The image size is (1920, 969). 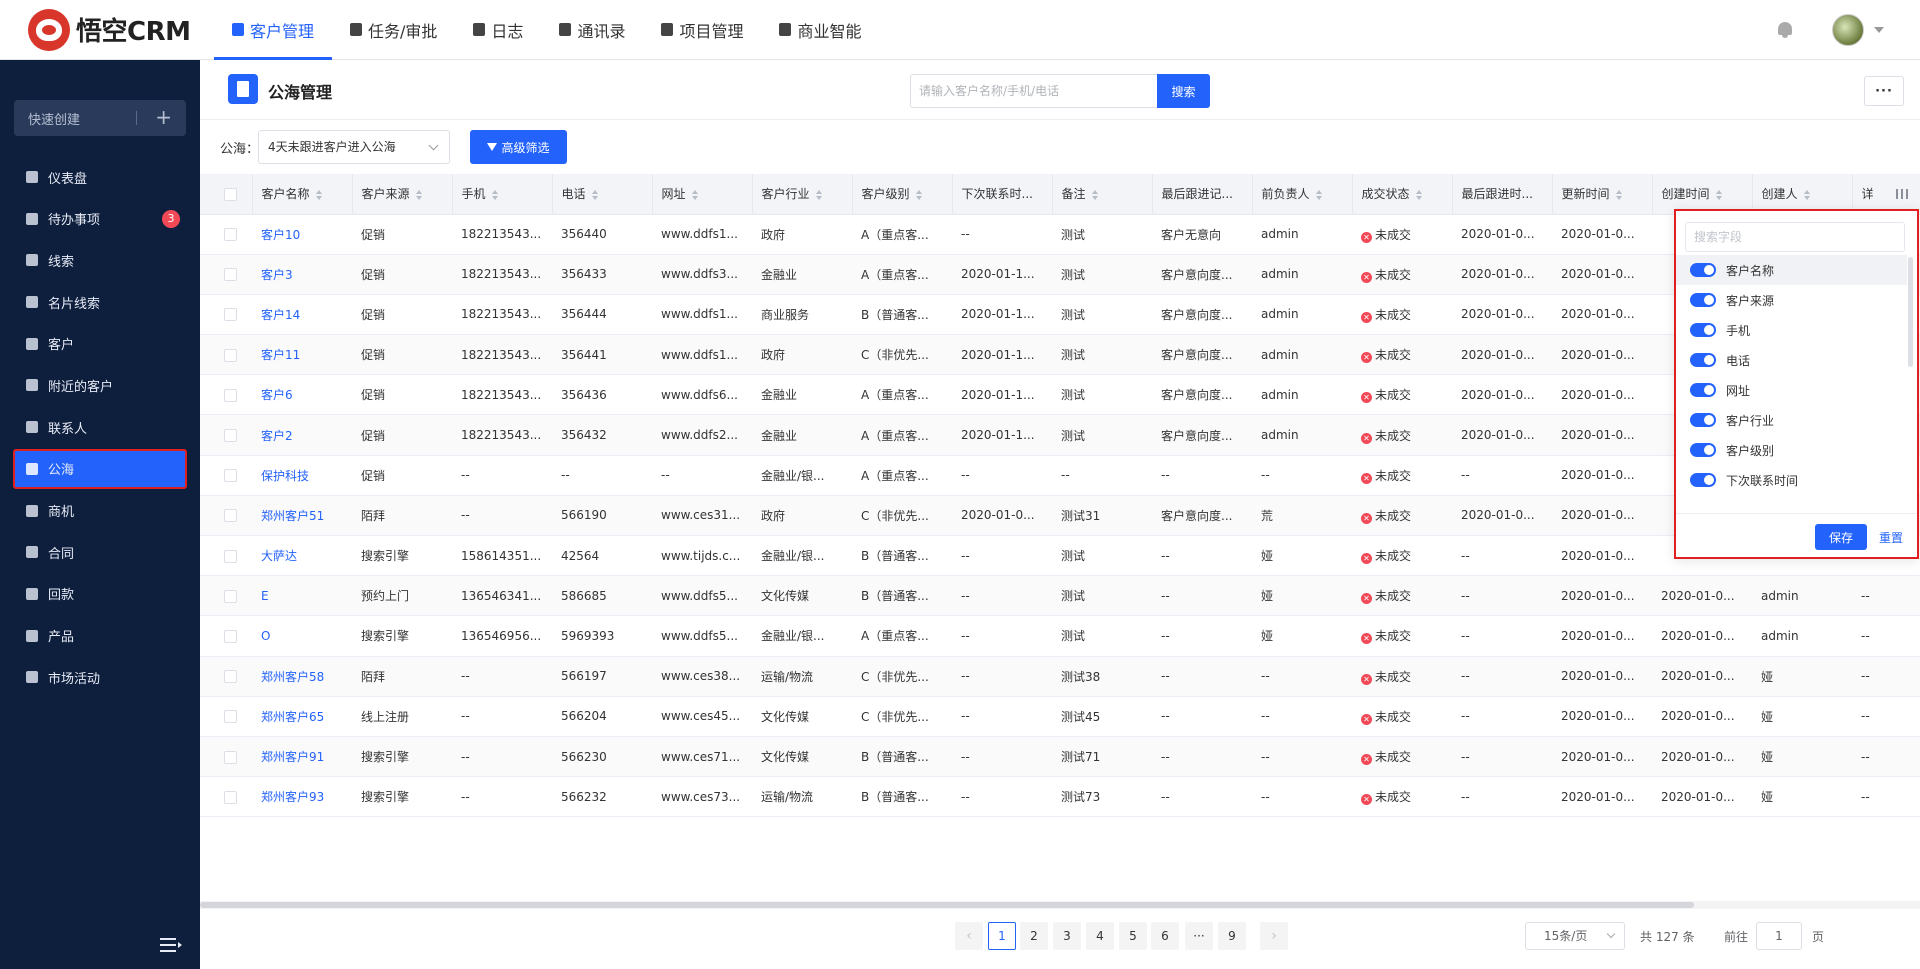 I want to click on chevron-left-icon: ‹, so click(x=969, y=936).